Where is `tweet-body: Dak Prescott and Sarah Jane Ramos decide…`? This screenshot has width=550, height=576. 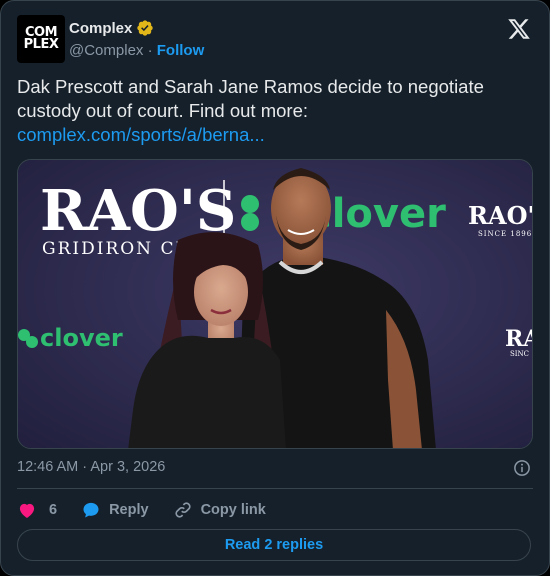
tweet-body: Dak Prescott and Sarah Jane Ramos decide… is located at coordinates (277, 111).